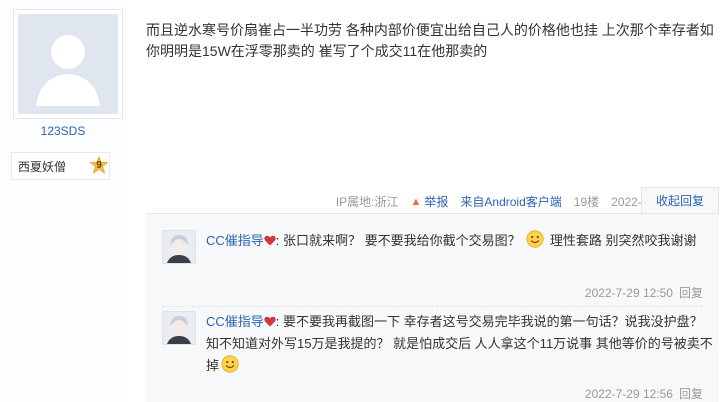  I want to click on user-level-badge: 西夏妖僧 9, so click(60, 166).